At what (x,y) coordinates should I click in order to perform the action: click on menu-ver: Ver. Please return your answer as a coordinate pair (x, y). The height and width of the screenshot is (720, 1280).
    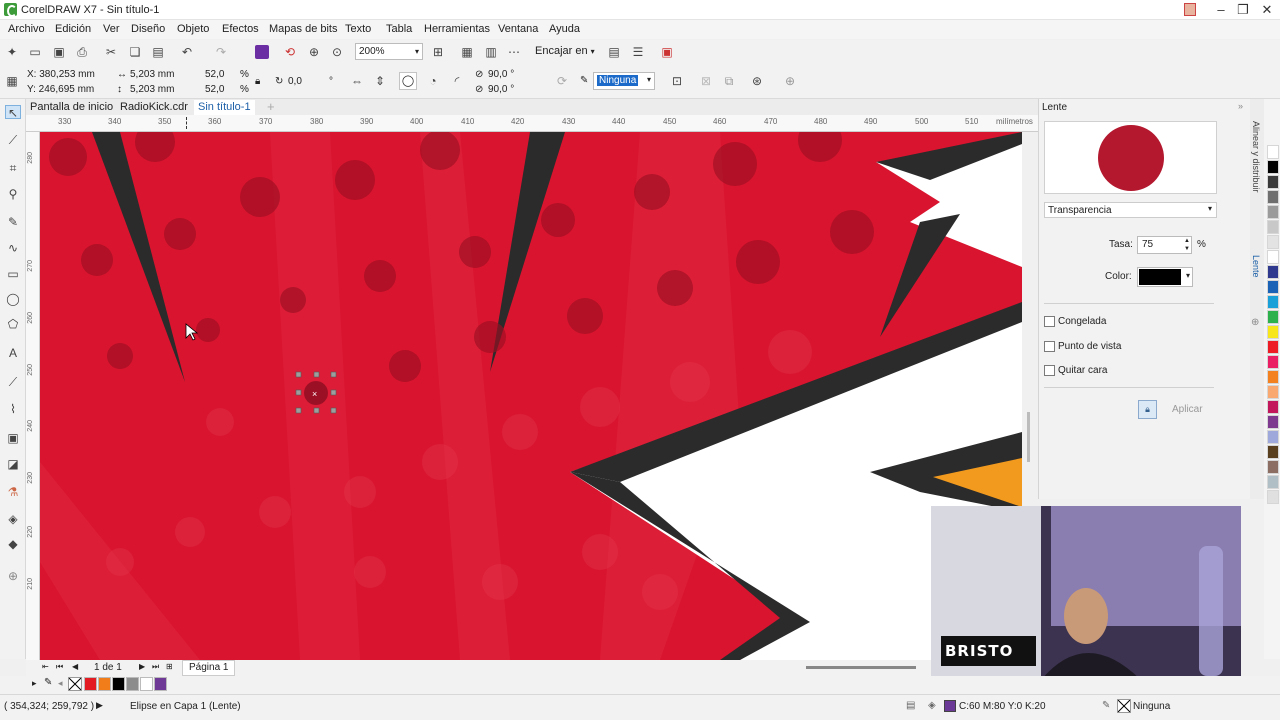
    Looking at the image, I should click on (111, 29).